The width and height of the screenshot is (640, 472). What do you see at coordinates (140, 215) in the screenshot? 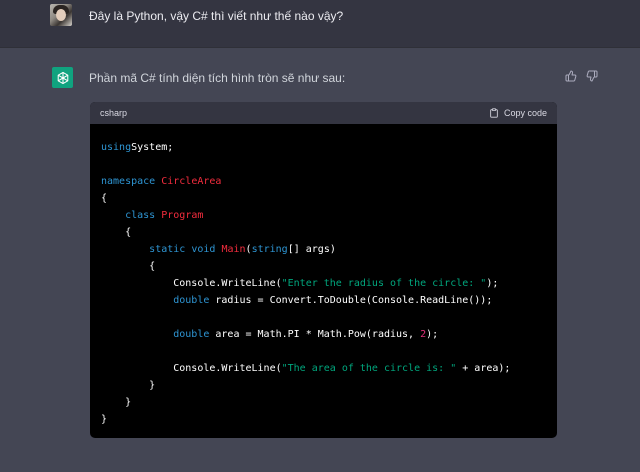
I see `code-token: class` at bounding box center [140, 215].